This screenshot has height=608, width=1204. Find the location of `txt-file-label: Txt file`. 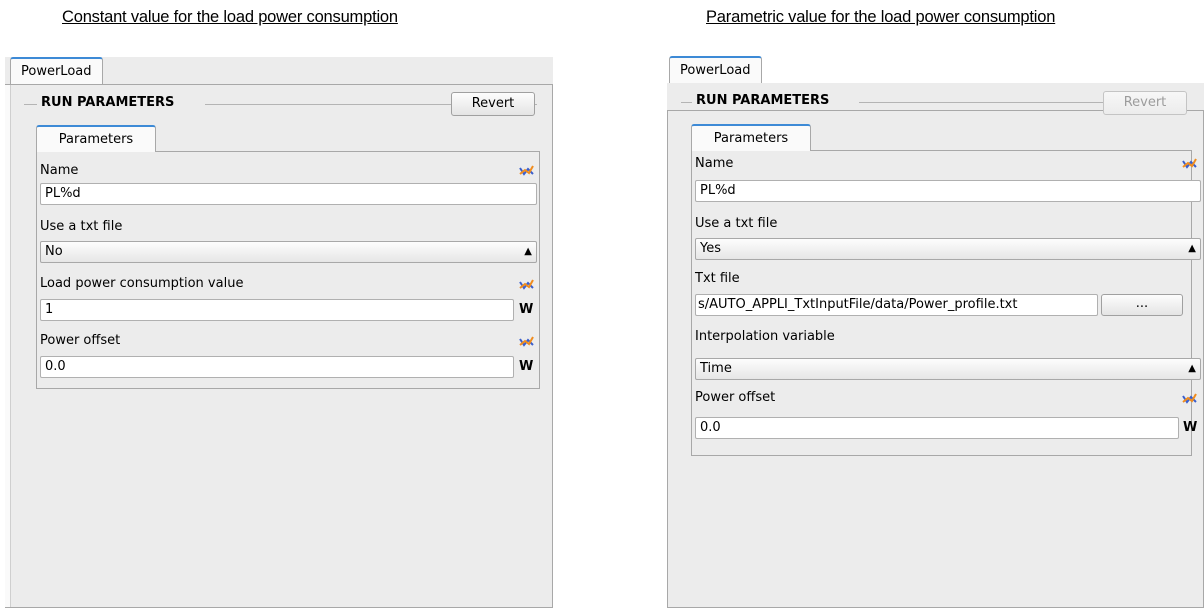

txt-file-label: Txt file is located at coordinates (717, 278).